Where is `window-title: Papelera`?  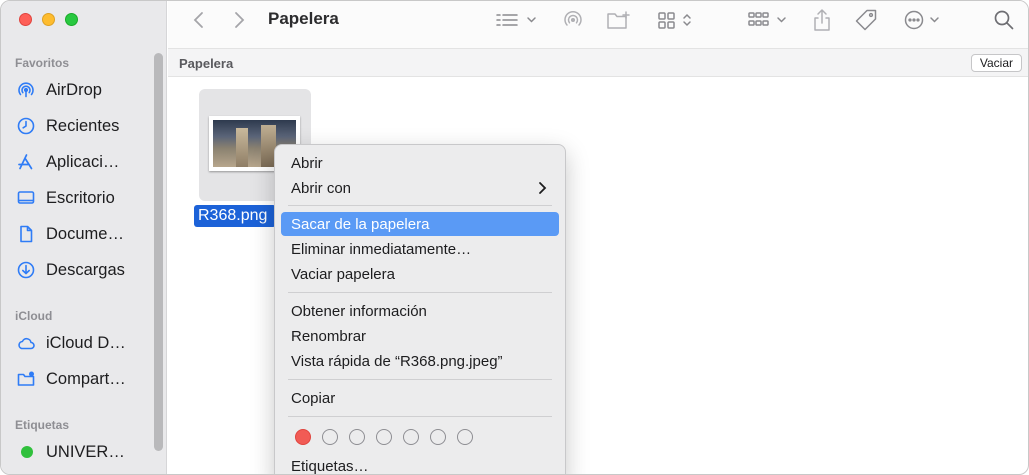 window-title: Papelera is located at coordinates (303, 18).